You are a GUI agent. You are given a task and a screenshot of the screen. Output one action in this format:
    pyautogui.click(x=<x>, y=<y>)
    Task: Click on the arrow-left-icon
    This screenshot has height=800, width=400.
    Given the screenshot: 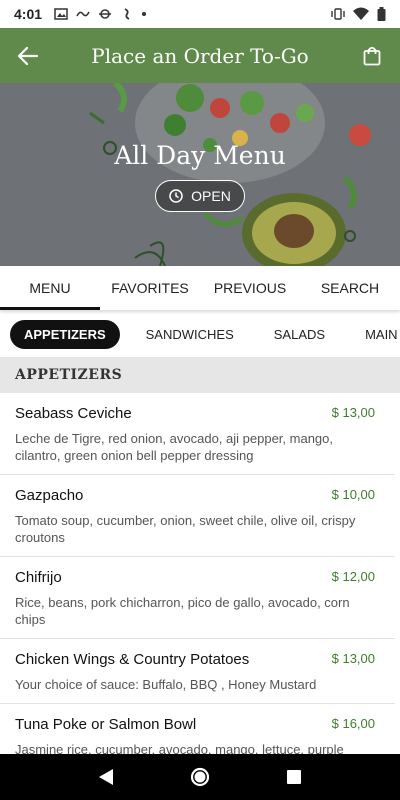 What is the action you would take?
    pyautogui.click(x=28, y=55)
    